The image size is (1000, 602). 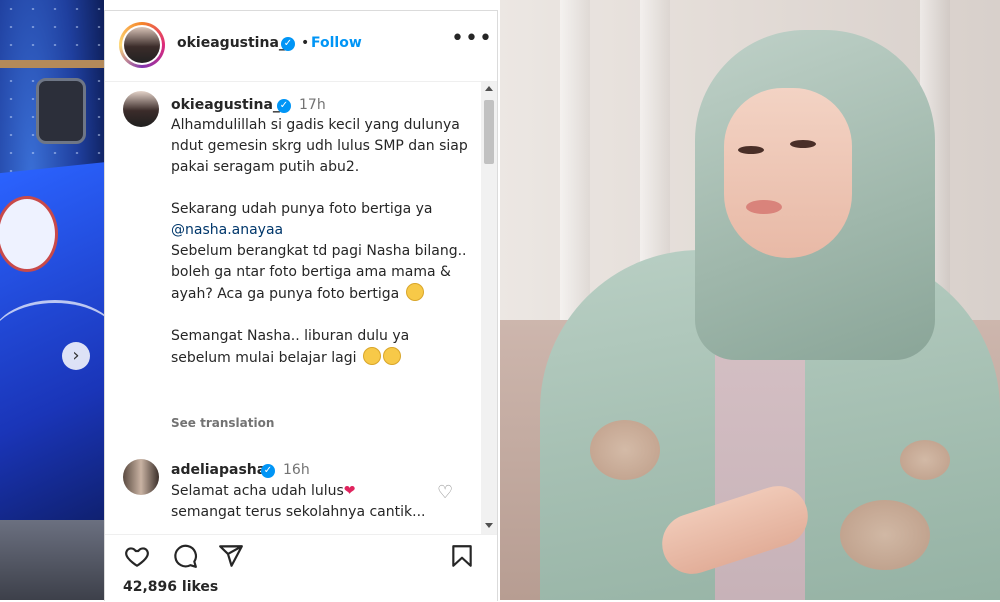 I want to click on sad-emoji-icon, so click(x=414, y=292).